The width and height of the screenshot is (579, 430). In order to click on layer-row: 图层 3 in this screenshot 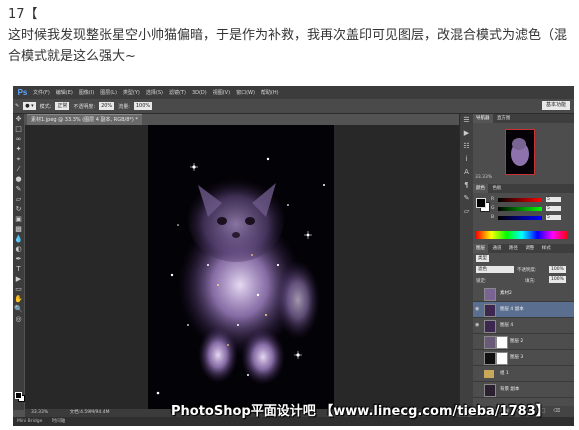, I will do `click(523, 358)`.